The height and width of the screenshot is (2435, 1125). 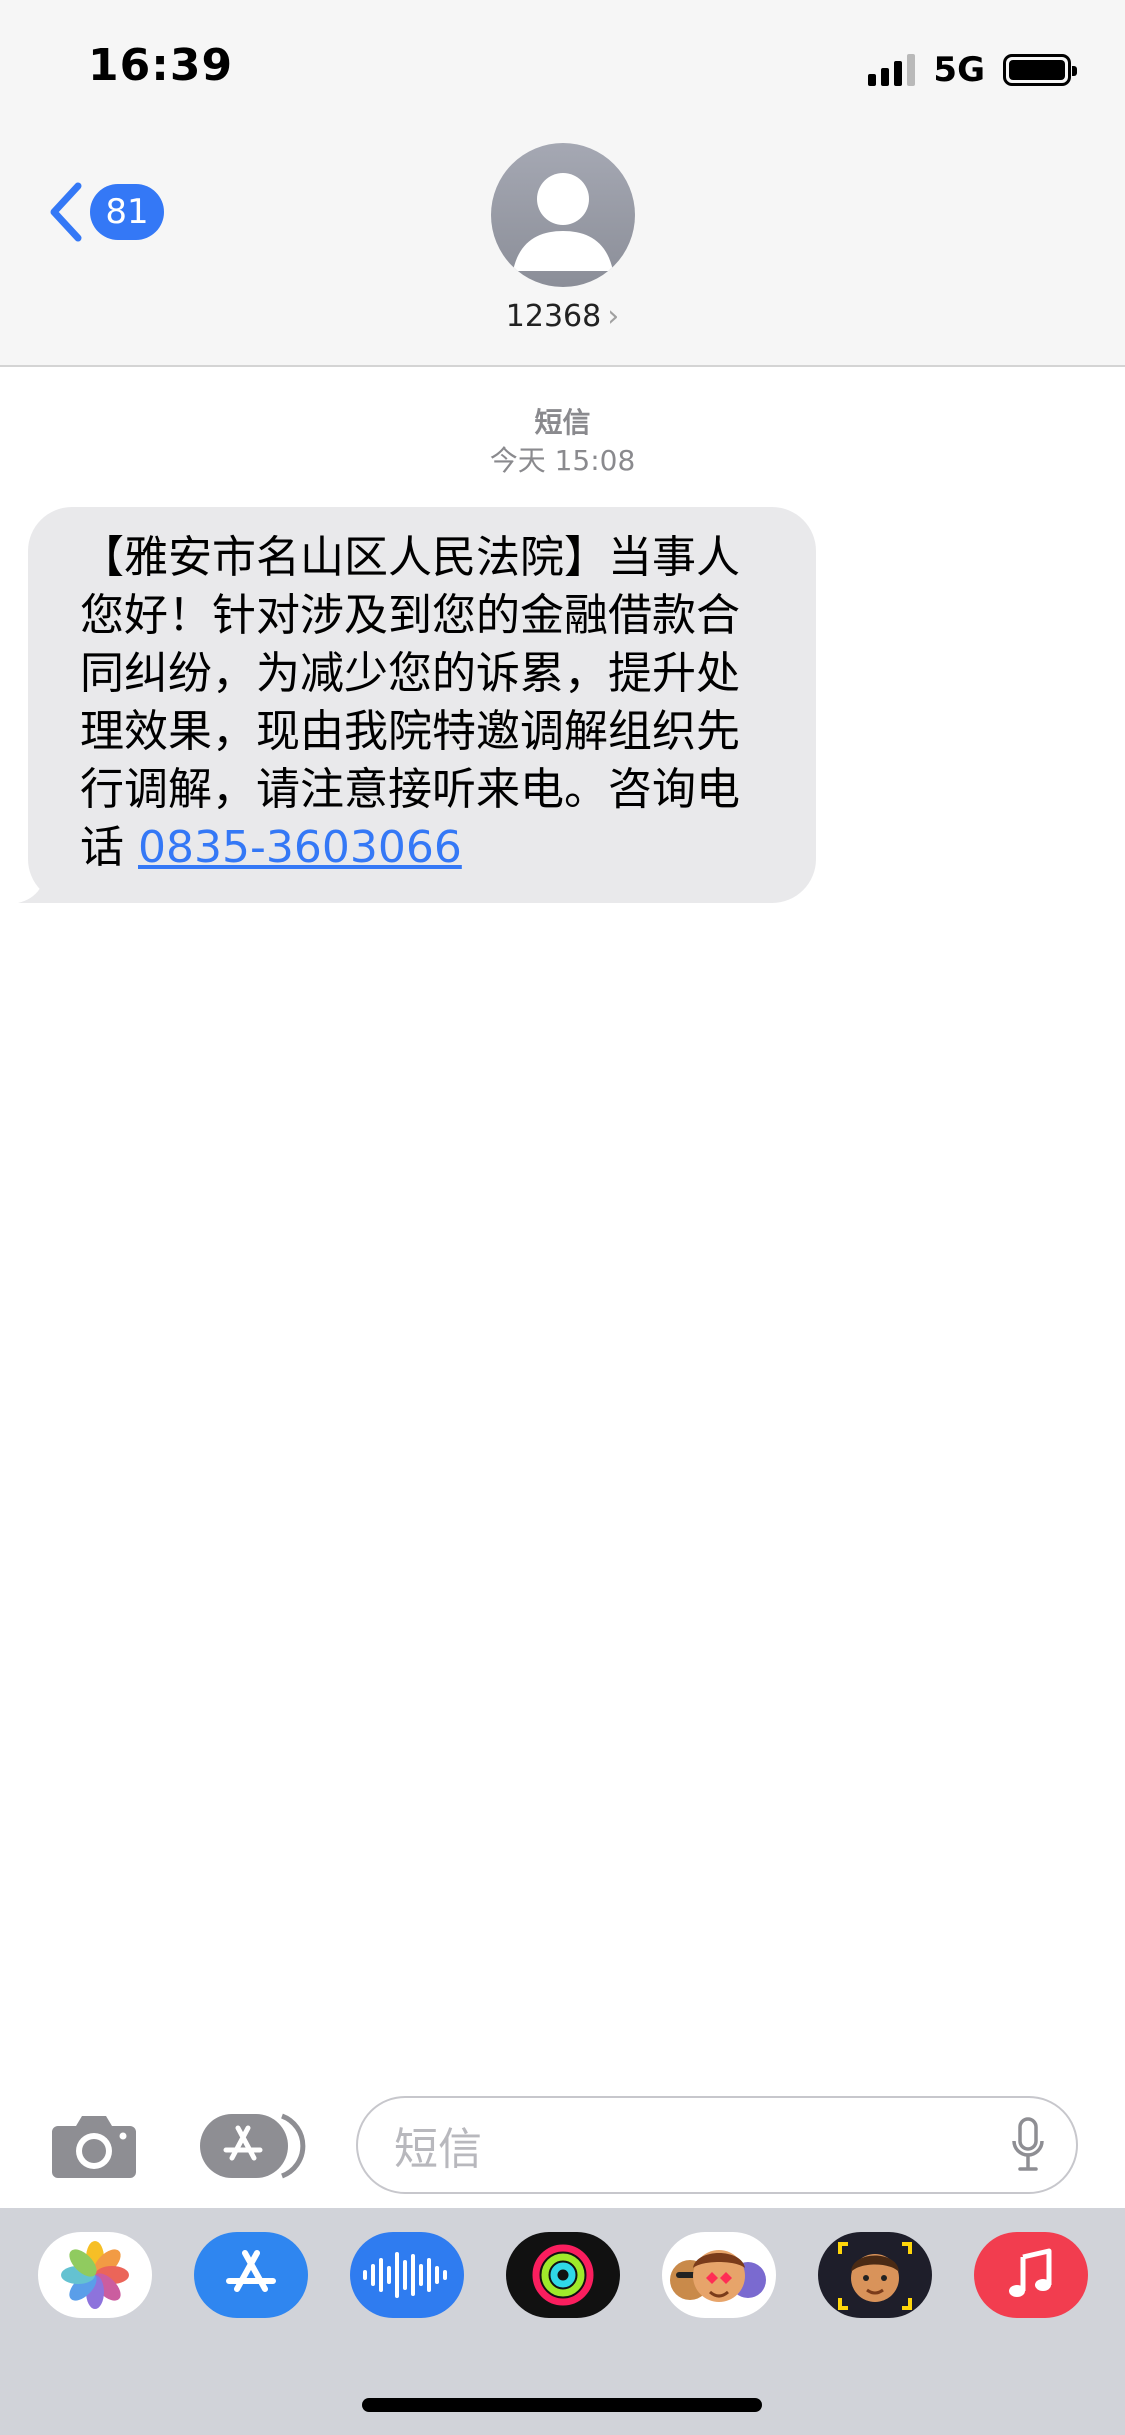 What do you see at coordinates (562, 460) in the screenshot?
I see `message-timestamp: 今天 15:08` at bounding box center [562, 460].